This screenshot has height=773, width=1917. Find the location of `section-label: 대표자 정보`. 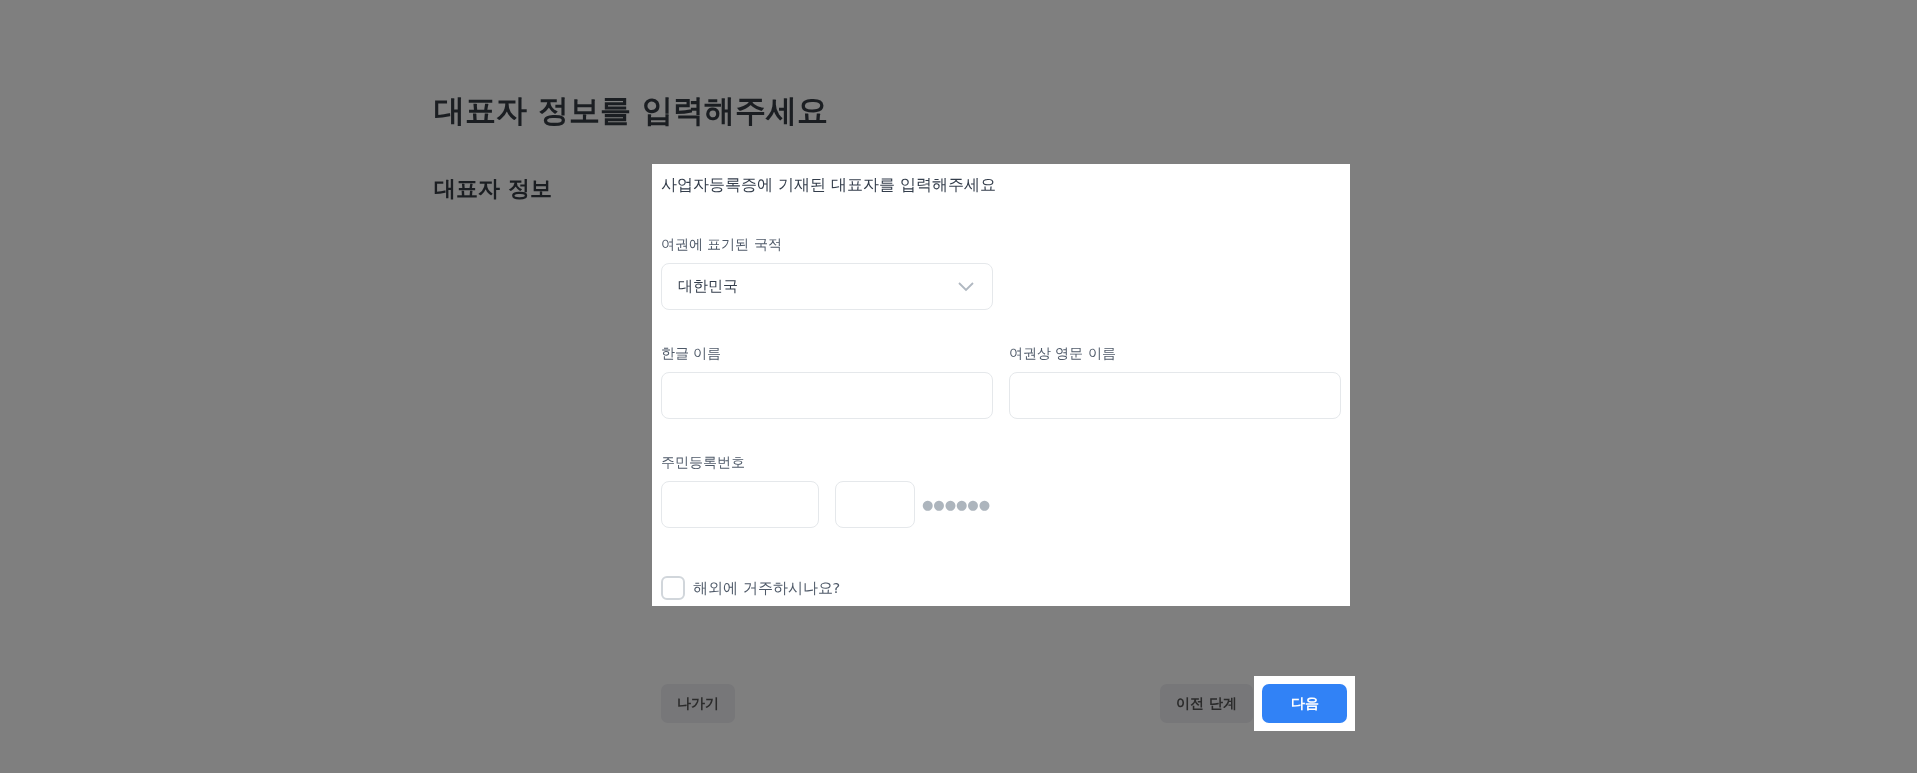

section-label: 대표자 정보 is located at coordinates (493, 189).